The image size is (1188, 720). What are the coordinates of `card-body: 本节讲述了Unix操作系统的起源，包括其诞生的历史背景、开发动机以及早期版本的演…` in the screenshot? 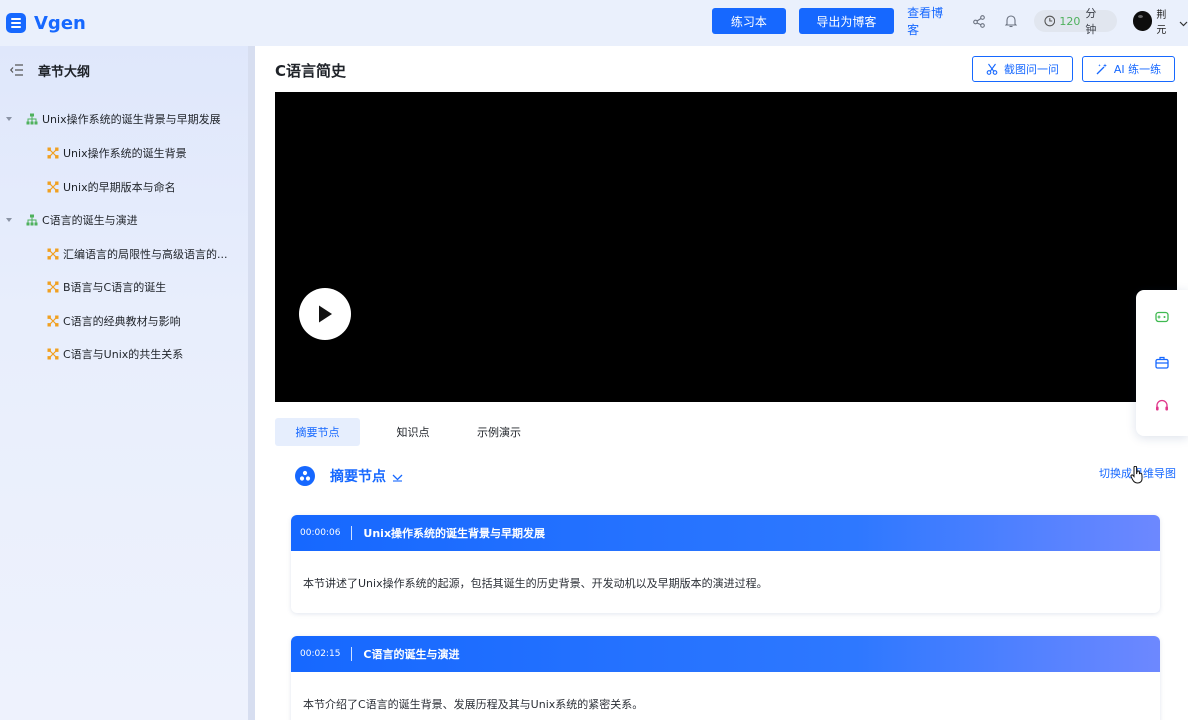 It's located at (535, 583).